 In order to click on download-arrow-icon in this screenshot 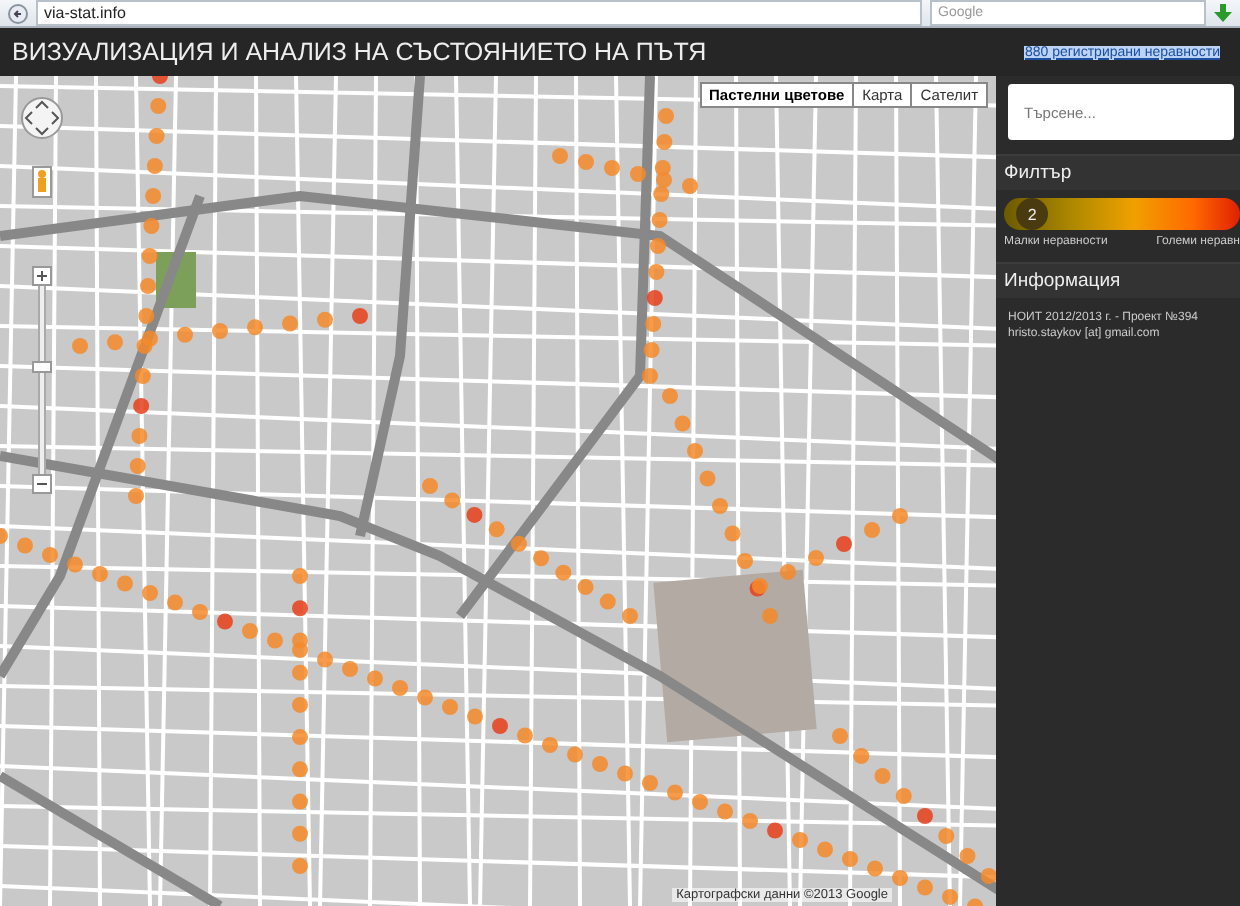, I will do `click(1223, 13)`.